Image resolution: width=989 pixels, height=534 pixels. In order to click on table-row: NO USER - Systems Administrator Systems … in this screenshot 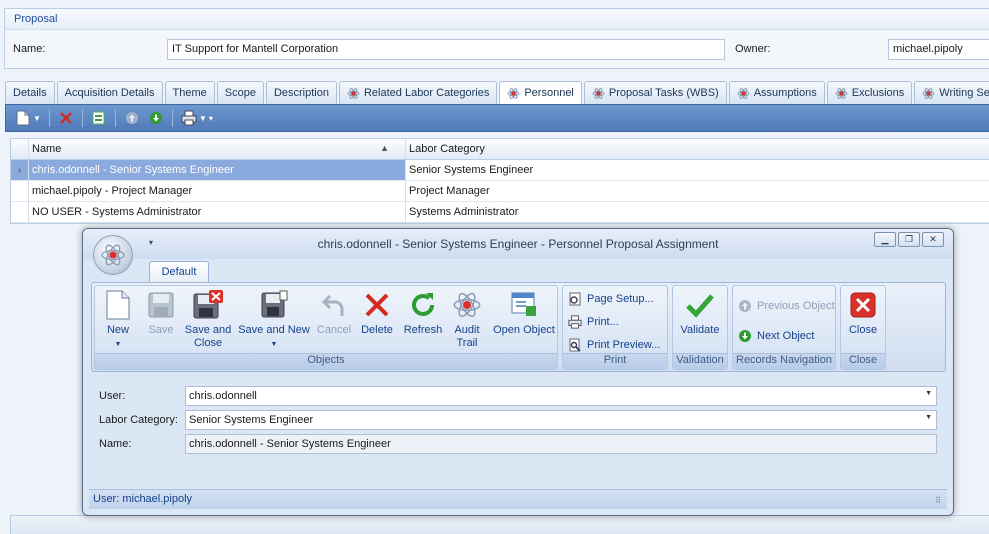, I will do `click(500, 212)`.